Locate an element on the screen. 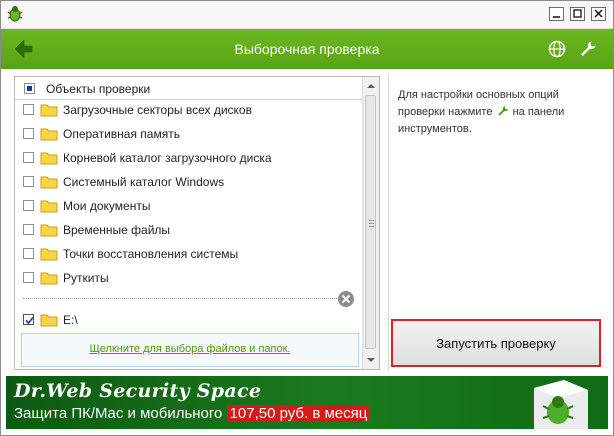 This screenshot has height=436, width=614. item-label: Мои документы is located at coordinates (107, 206).